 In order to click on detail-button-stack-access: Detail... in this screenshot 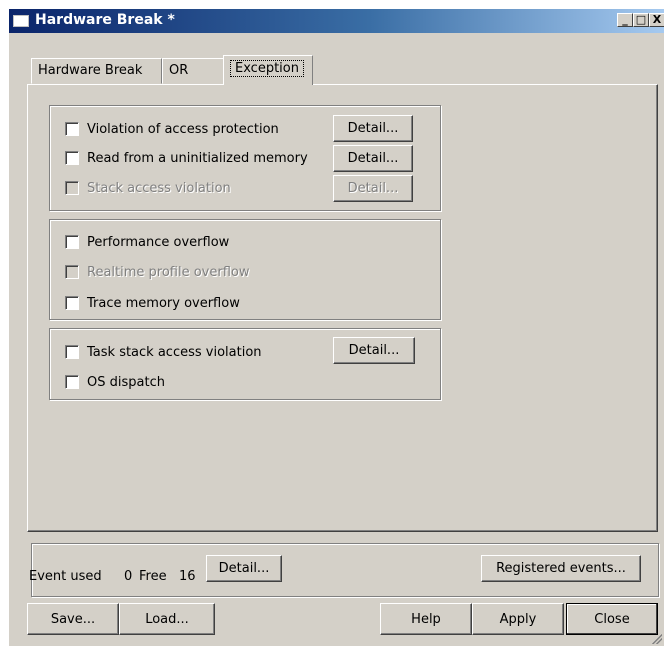, I will do `click(373, 188)`.